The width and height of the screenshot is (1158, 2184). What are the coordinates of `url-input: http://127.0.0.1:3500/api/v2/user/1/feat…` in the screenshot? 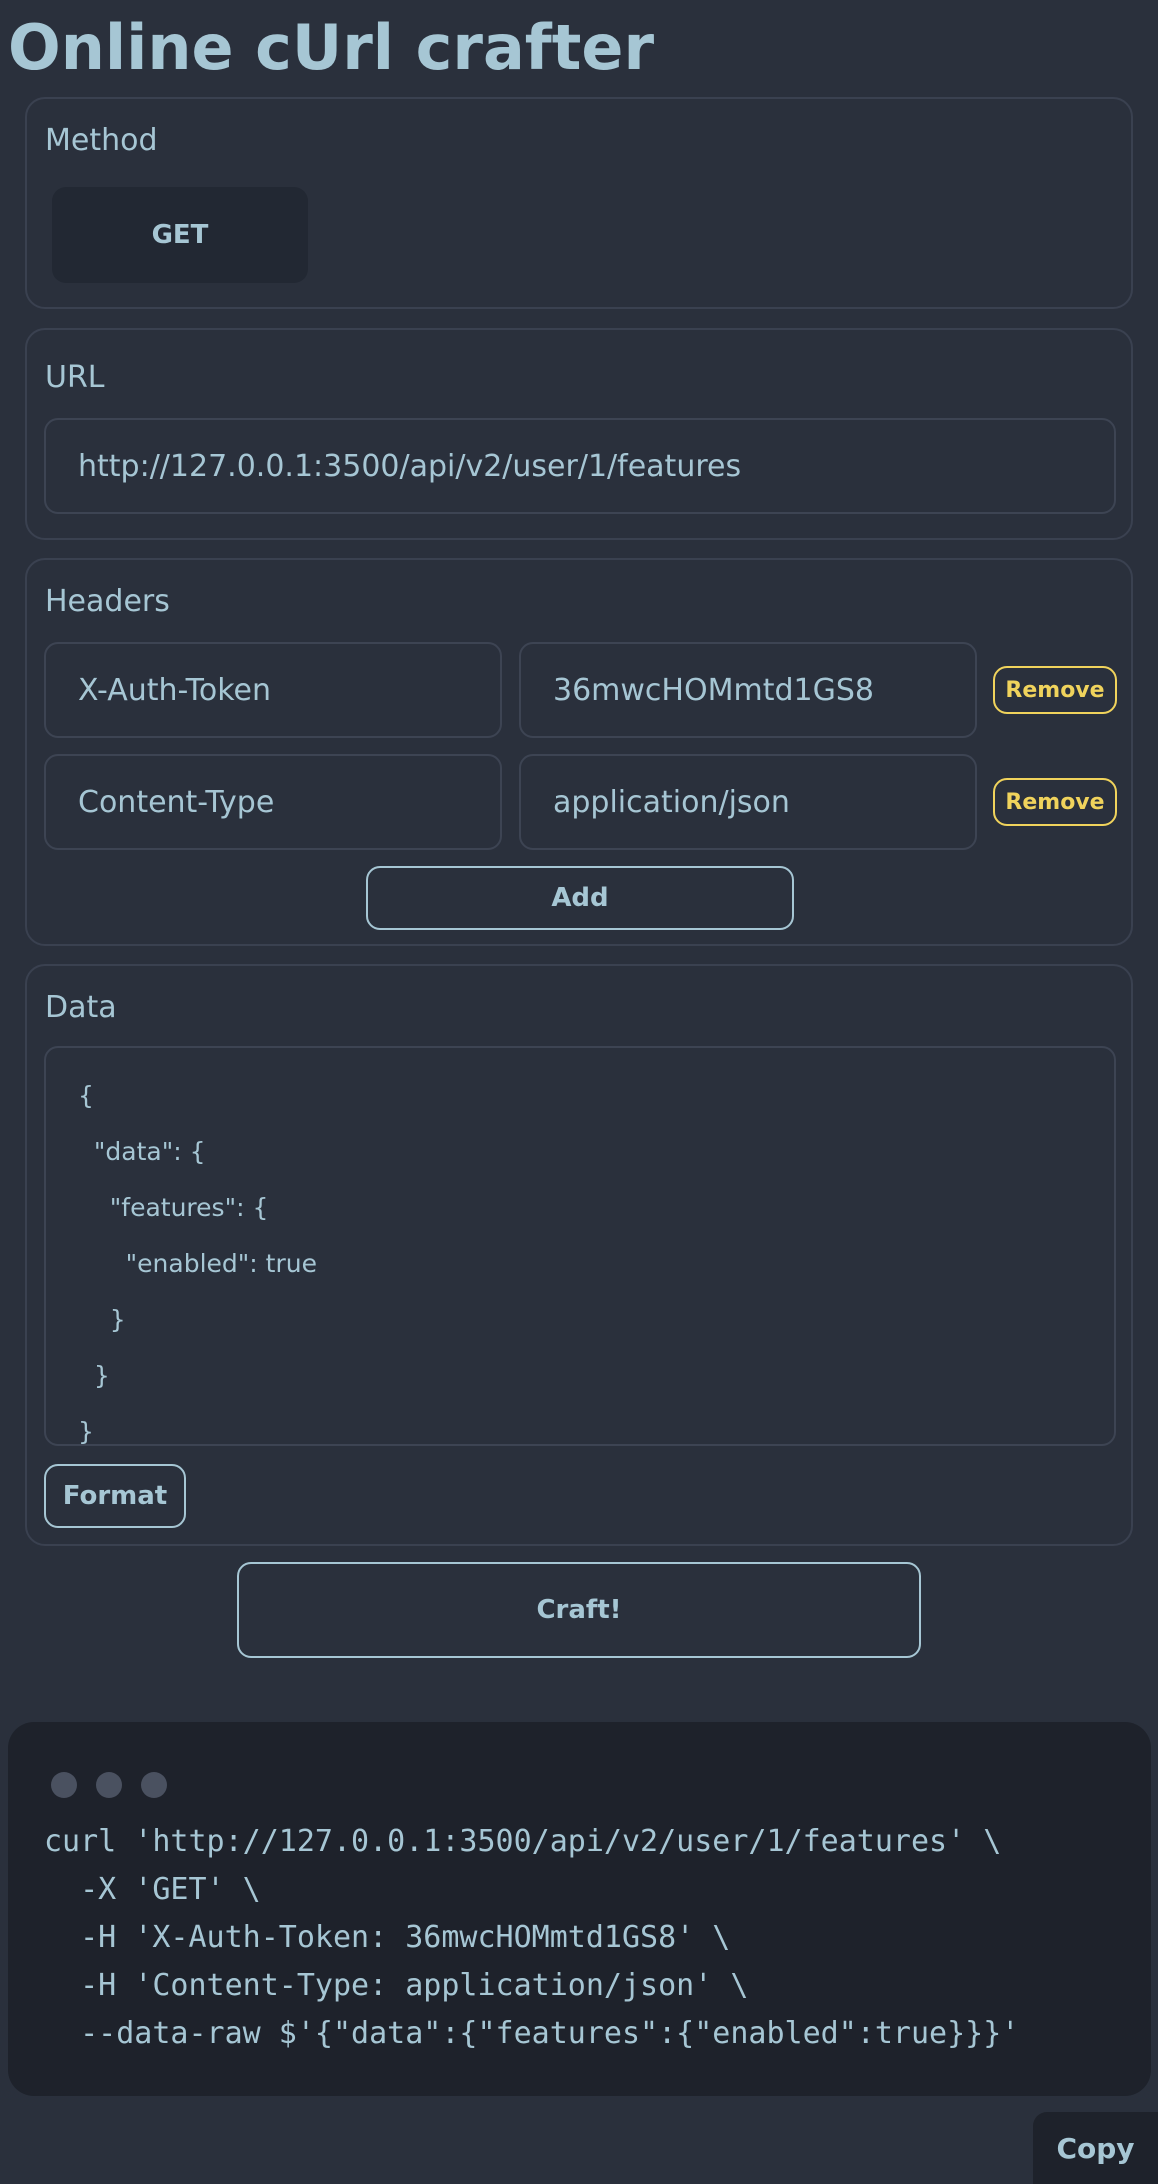 It's located at (580, 466).